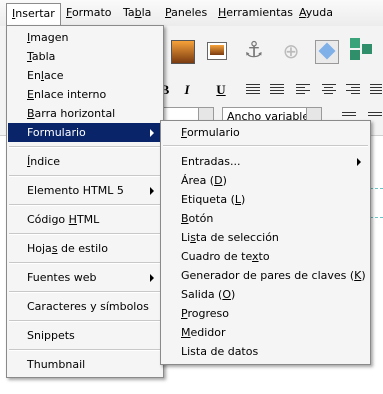 The height and width of the screenshot is (394, 383). Describe the element at coordinates (316, 13) in the screenshot. I see `menu-ayuda: Ayuda` at that location.